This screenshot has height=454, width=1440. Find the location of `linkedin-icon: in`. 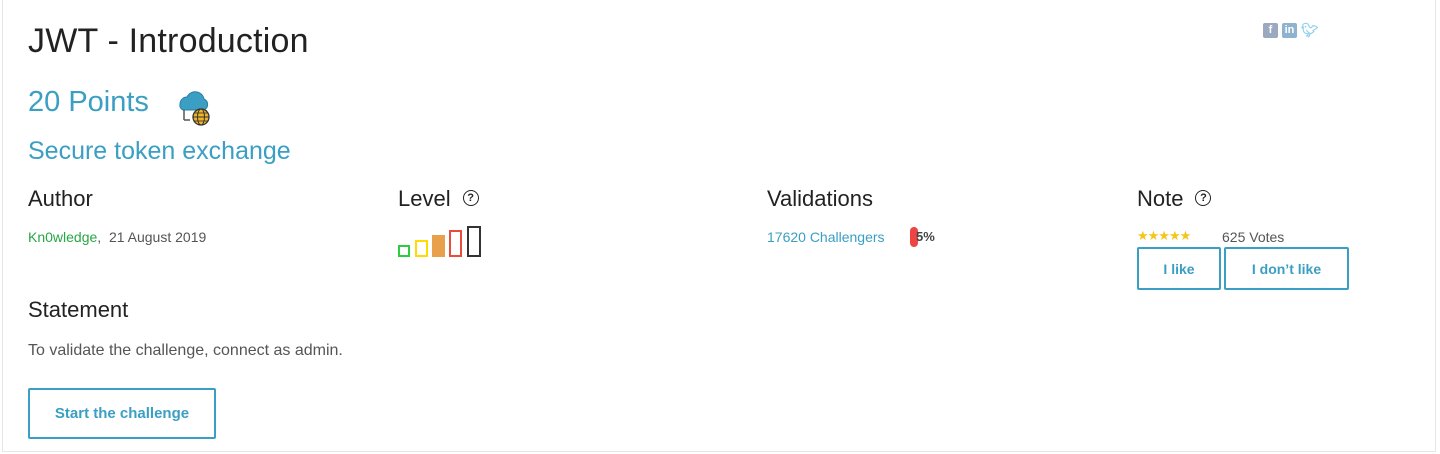

linkedin-icon: in is located at coordinates (1289, 30).